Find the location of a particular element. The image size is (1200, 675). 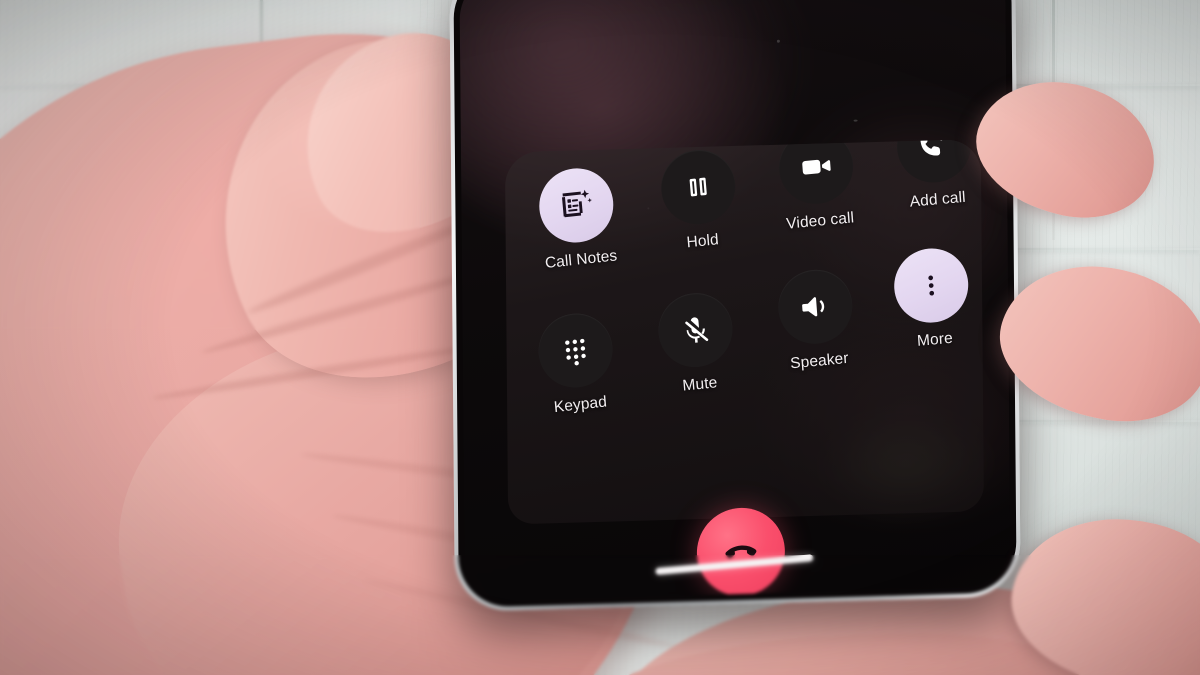

mute-button-circle is located at coordinates (695, 330).